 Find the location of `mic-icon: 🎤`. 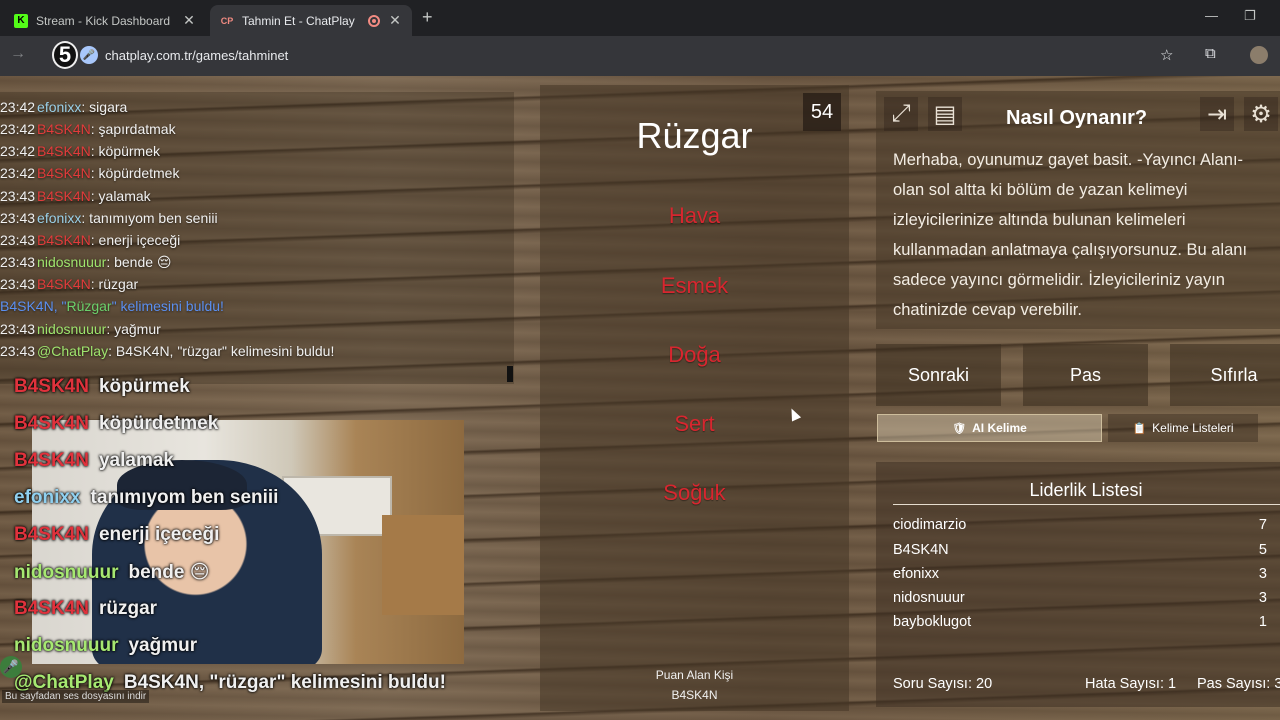

mic-icon: 🎤 is located at coordinates (89, 55).